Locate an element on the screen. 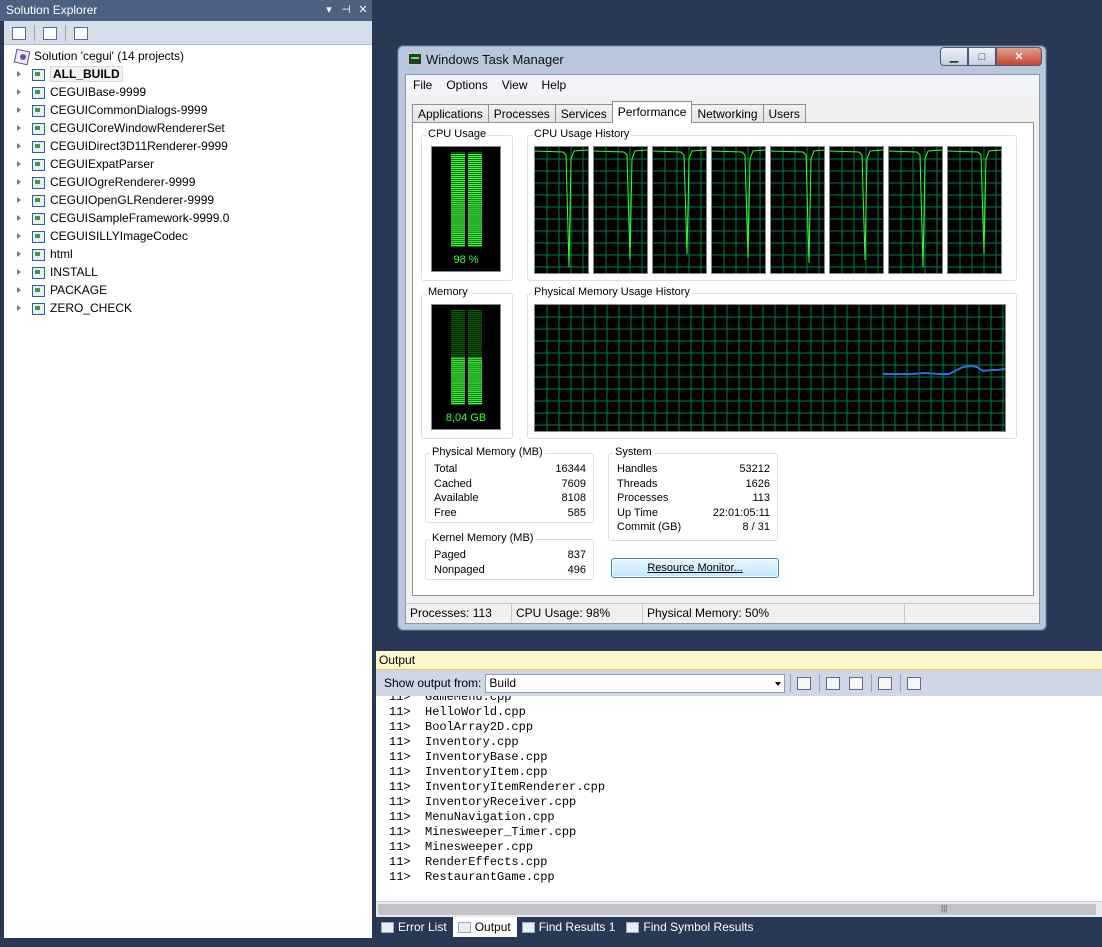 The image size is (1102, 947). tab-applications: Applications is located at coordinates (450, 113).